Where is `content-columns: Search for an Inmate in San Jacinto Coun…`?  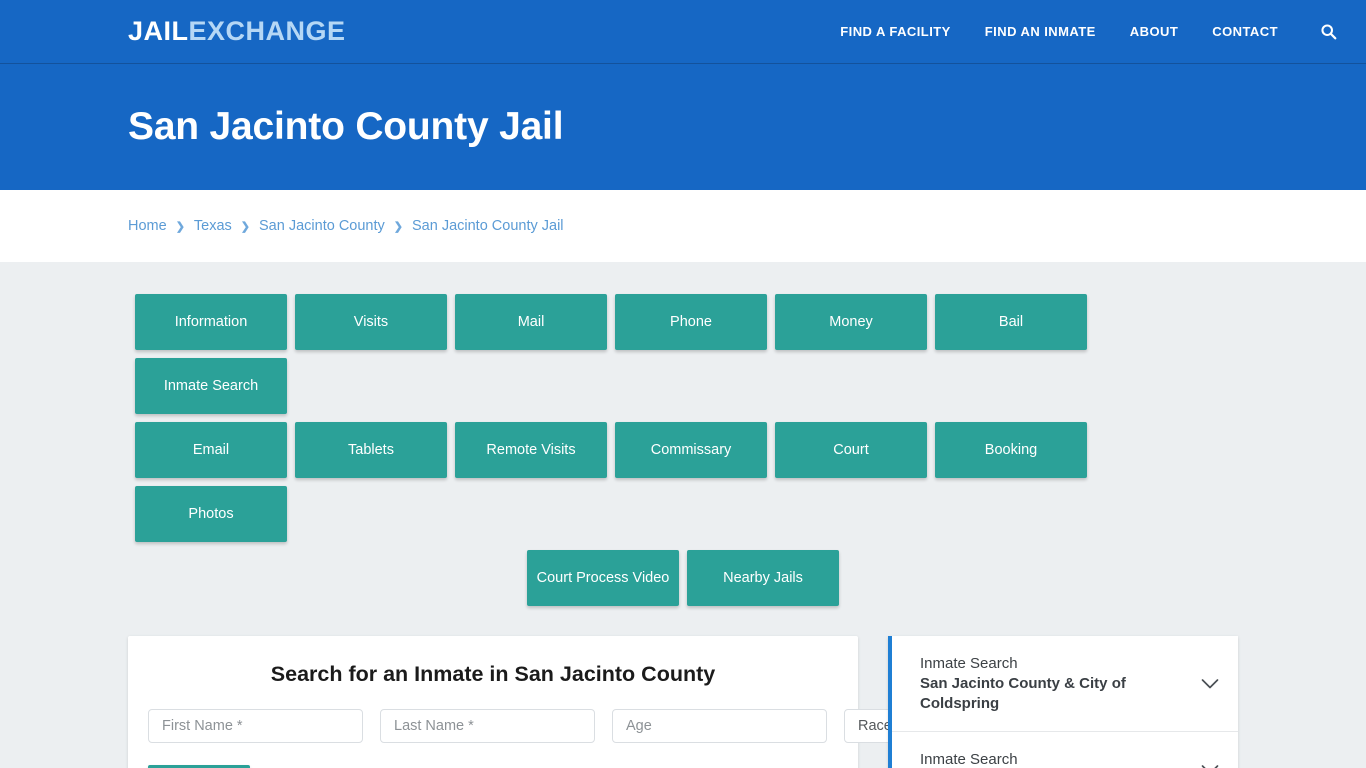
content-columns: Search for an Inmate in San Jacinto Coun… is located at coordinates (683, 702).